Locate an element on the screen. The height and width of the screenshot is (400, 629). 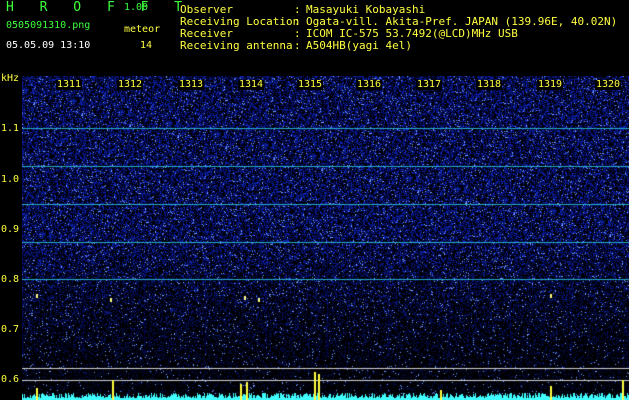
y-tick-label: 1.1 is located at coordinates (10, 128).